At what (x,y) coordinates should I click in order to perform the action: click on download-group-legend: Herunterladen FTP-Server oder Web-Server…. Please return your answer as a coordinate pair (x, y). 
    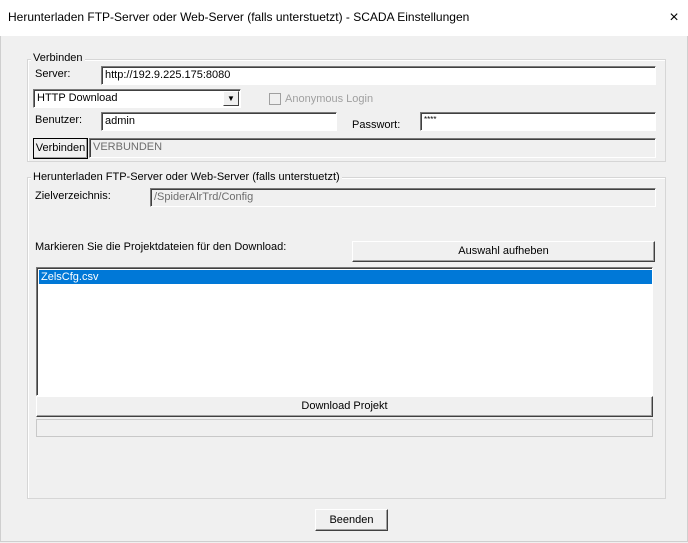
    Looking at the image, I should click on (186, 177).